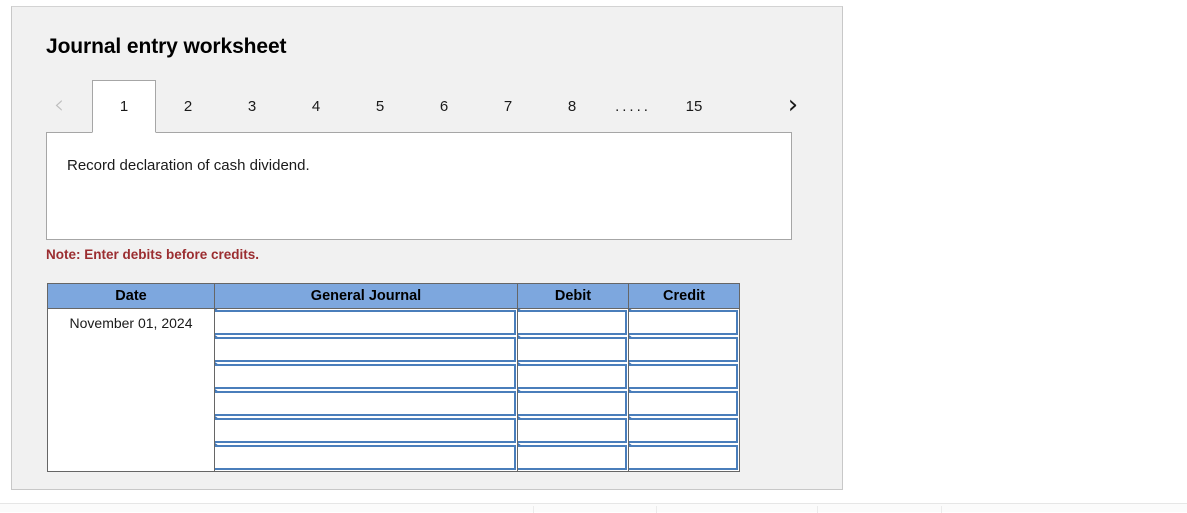  I want to click on tab-page-7: 7, so click(508, 106).